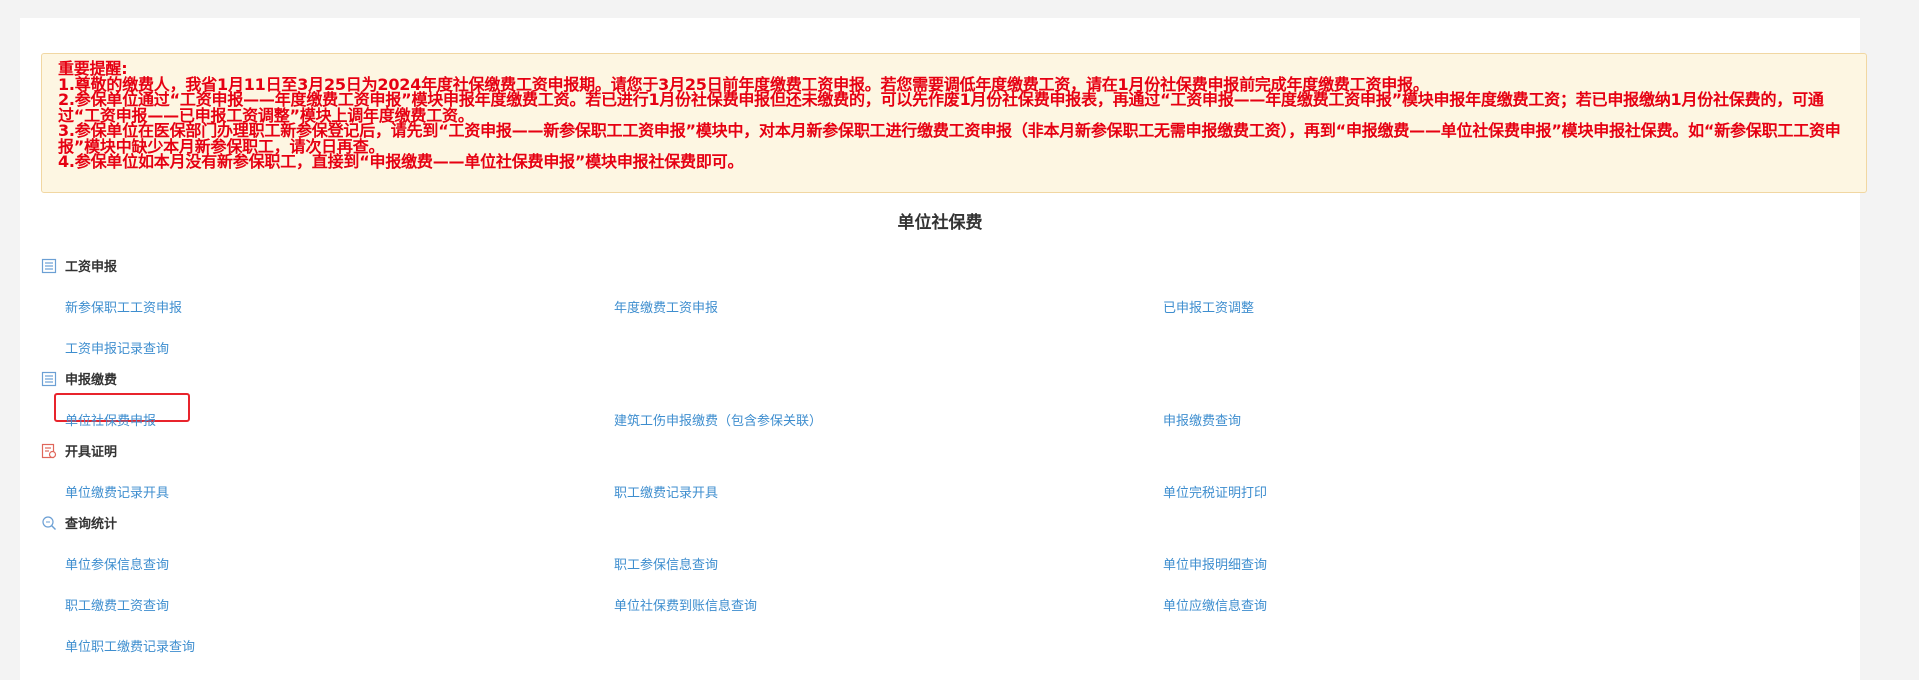  I want to click on link-unit-payment-record-issue: 单位缴费记录开具, so click(117, 491).